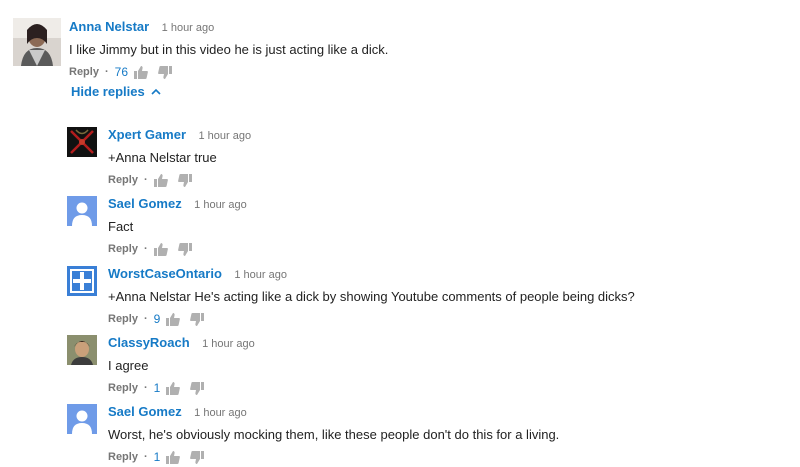 The width and height of the screenshot is (800, 467). I want to click on author-link: Anna Nelstar, so click(109, 26).